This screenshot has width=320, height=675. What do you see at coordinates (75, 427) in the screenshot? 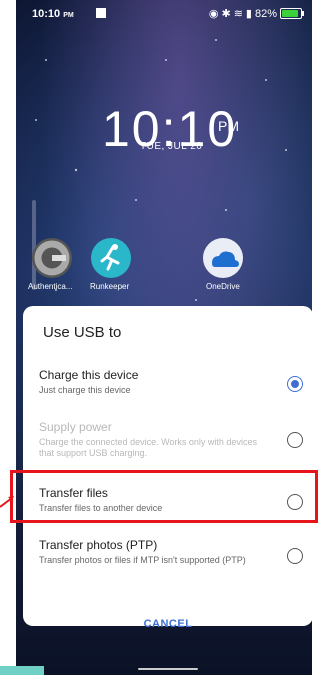
I see `option-title: Supply power` at bounding box center [75, 427].